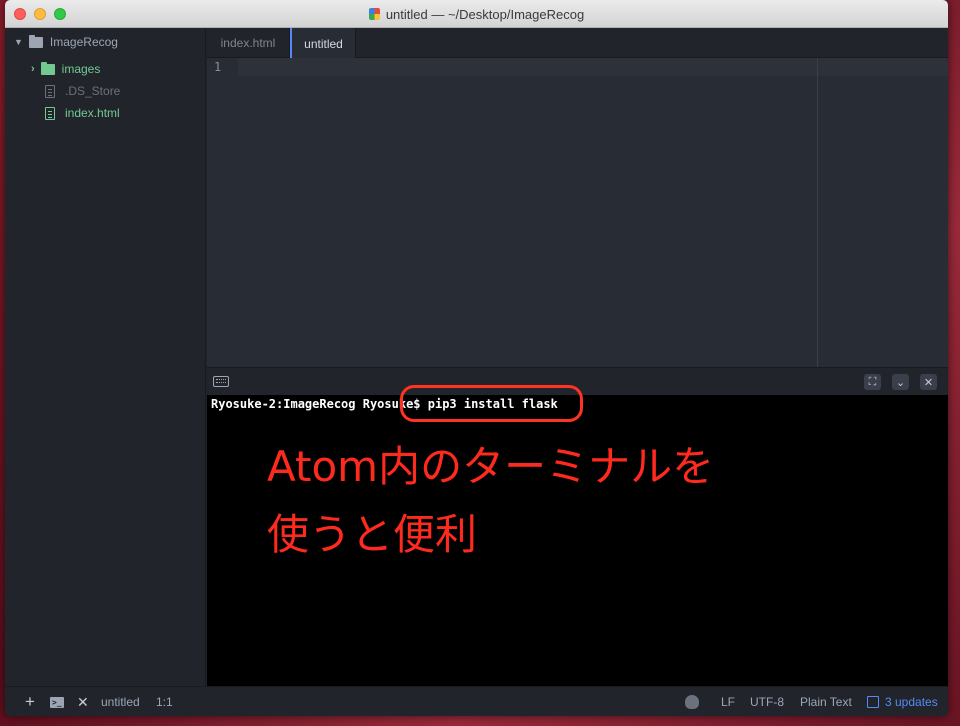  What do you see at coordinates (164, 701) in the screenshot?
I see `cursor-position: 1:1` at bounding box center [164, 701].